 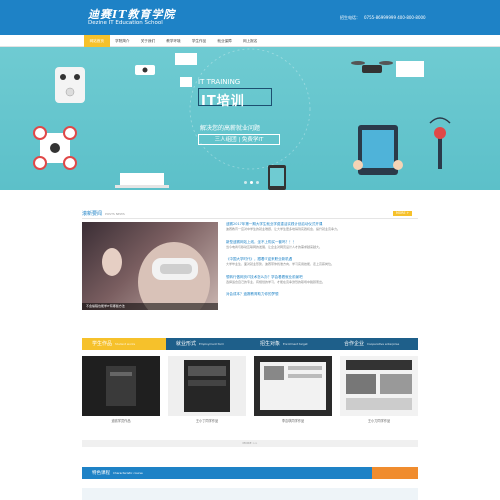 I want to click on work-caption: 王小丁同学作品, so click(x=207, y=421).